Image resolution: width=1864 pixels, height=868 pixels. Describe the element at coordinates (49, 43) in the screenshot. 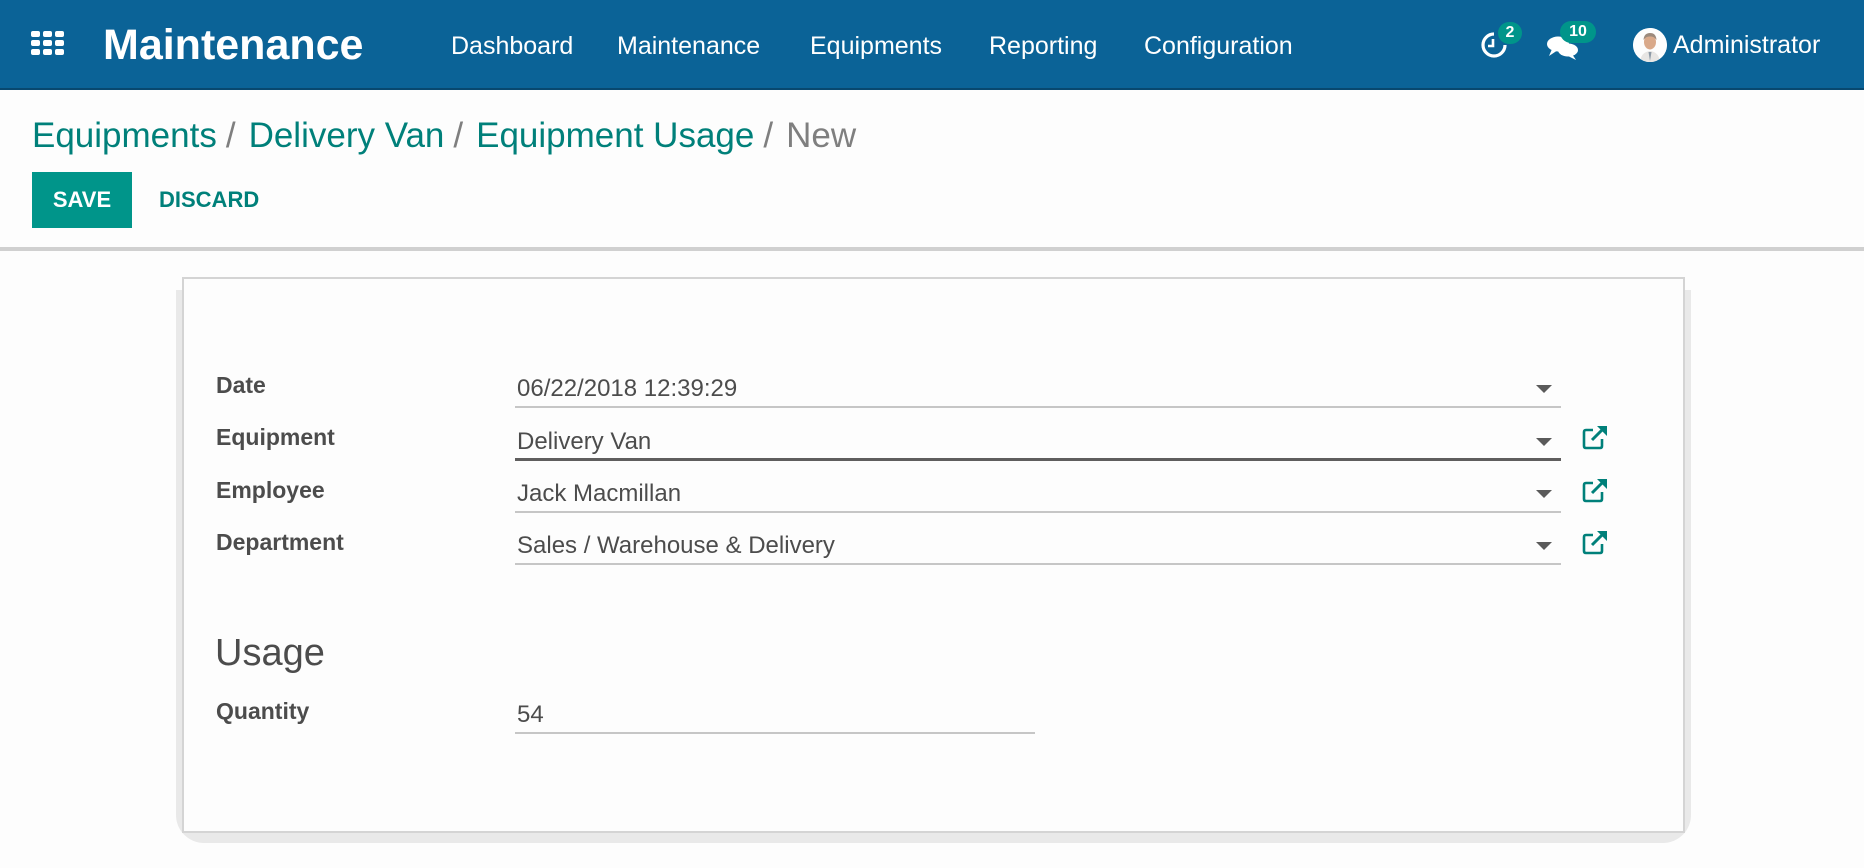

I see `apps-grid-icon` at that location.